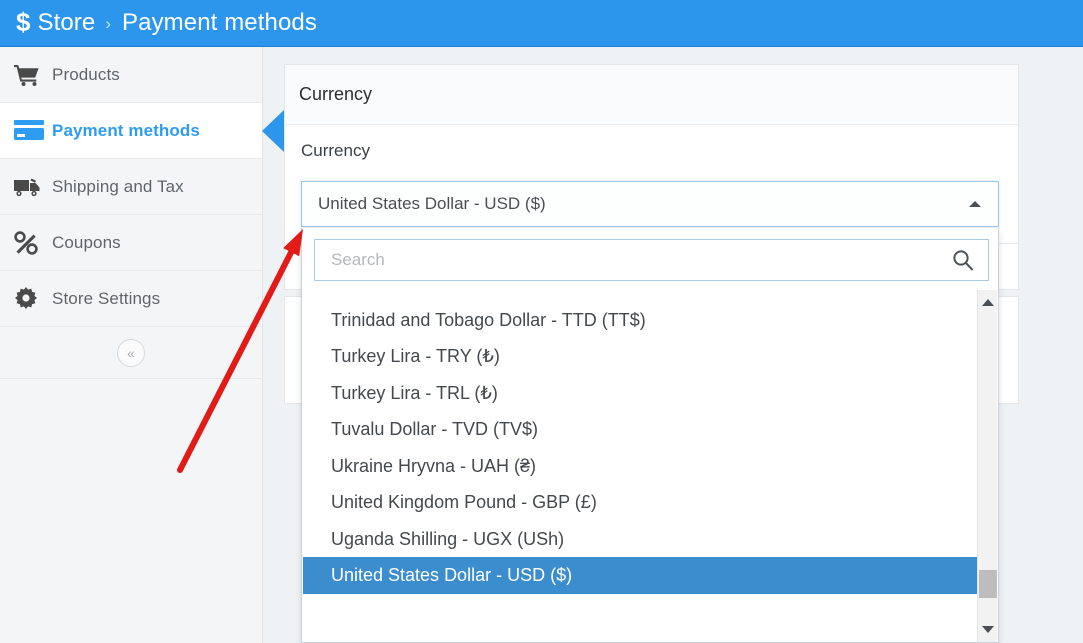 The height and width of the screenshot is (643, 1083). What do you see at coordinates (640, 539) in the screenshot?
I see `dropdown-option: Uganda Shilling - UGX (USh)` at bounding box center [640, 539].